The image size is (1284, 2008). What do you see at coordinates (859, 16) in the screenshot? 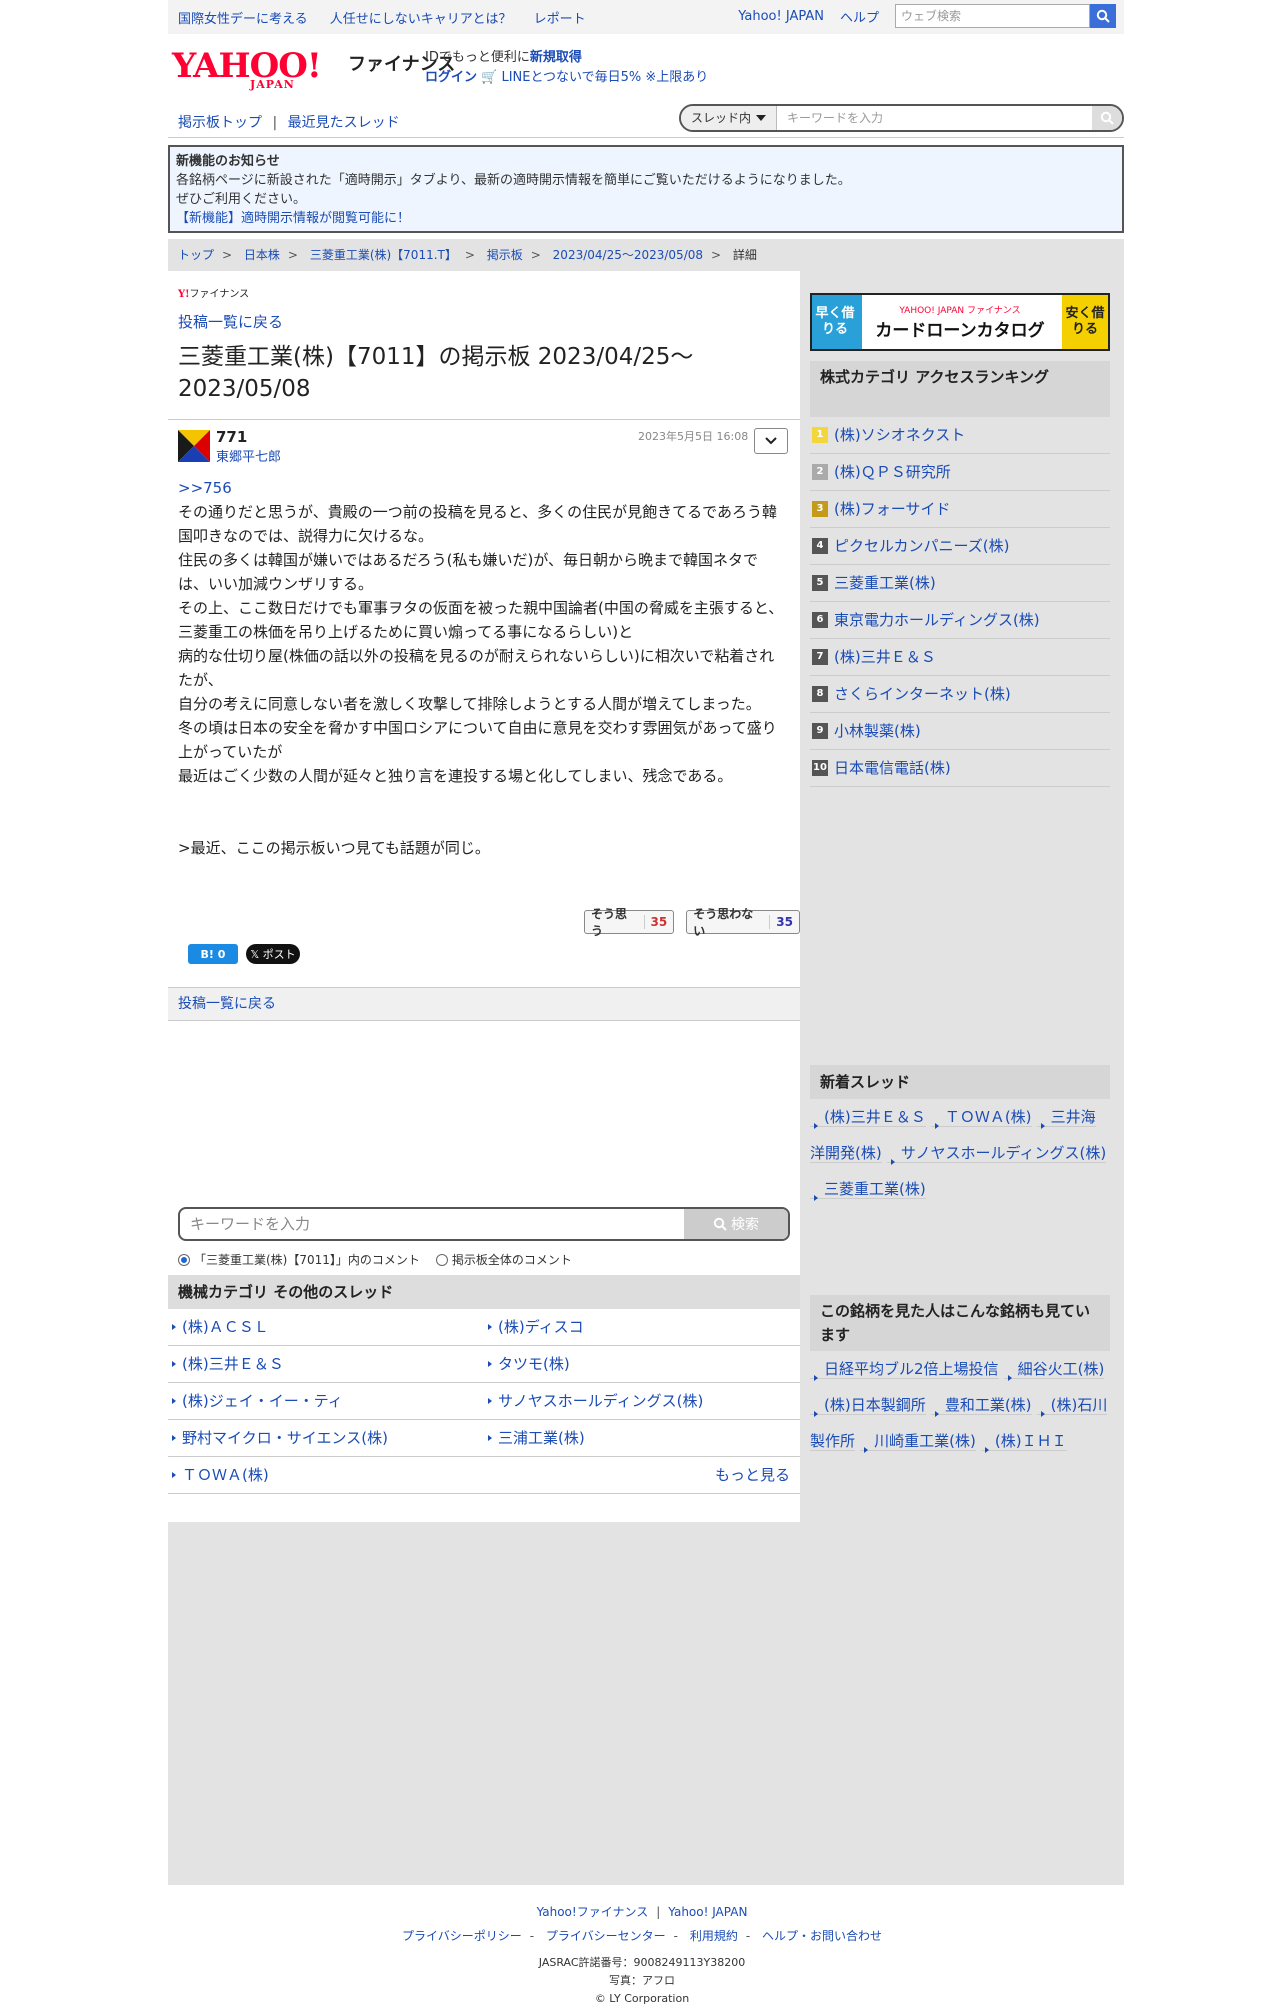
I see `help-link: ヘルプ` at bounding box center [859, 16].